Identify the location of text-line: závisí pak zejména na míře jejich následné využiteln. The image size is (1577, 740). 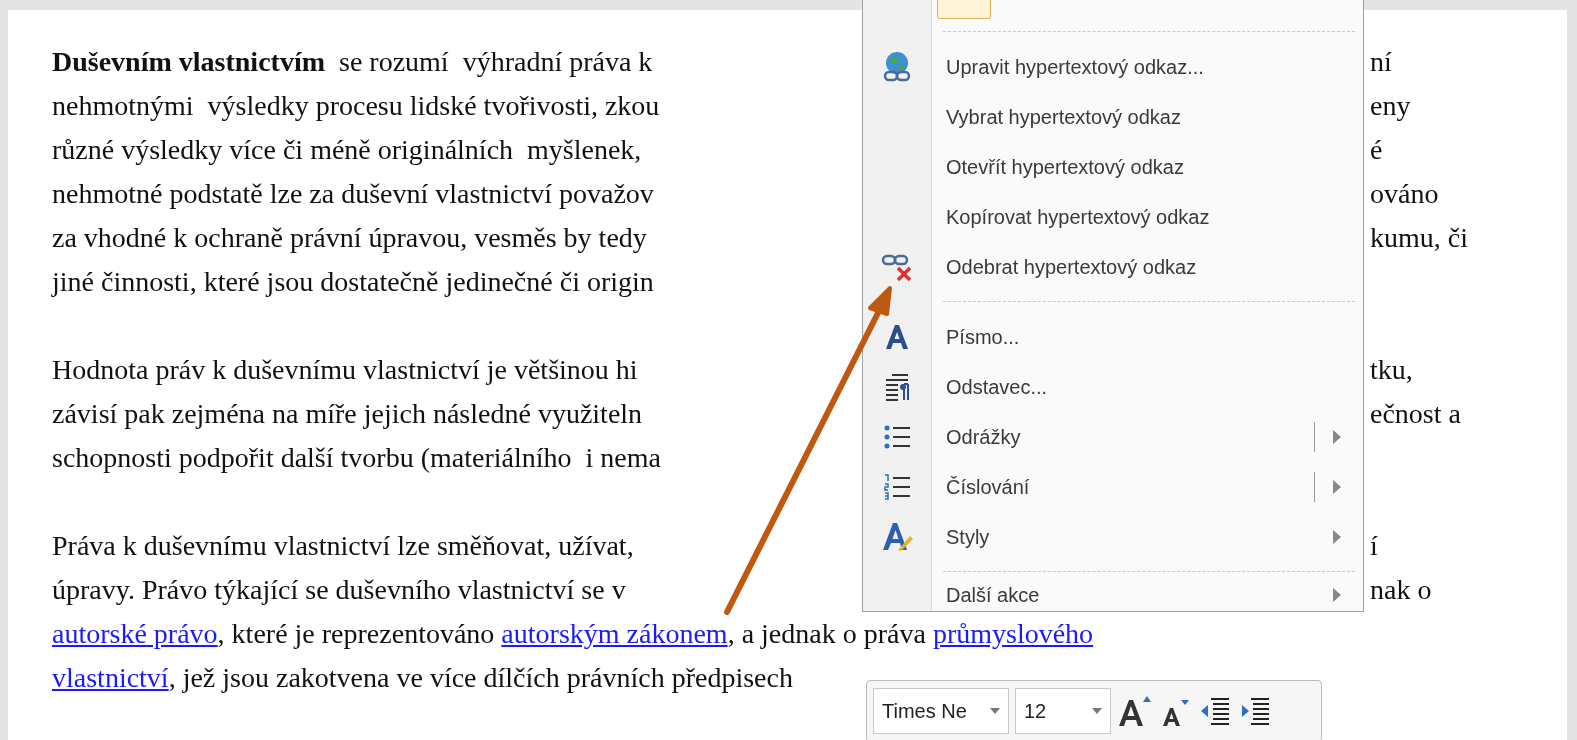
(348, 414).